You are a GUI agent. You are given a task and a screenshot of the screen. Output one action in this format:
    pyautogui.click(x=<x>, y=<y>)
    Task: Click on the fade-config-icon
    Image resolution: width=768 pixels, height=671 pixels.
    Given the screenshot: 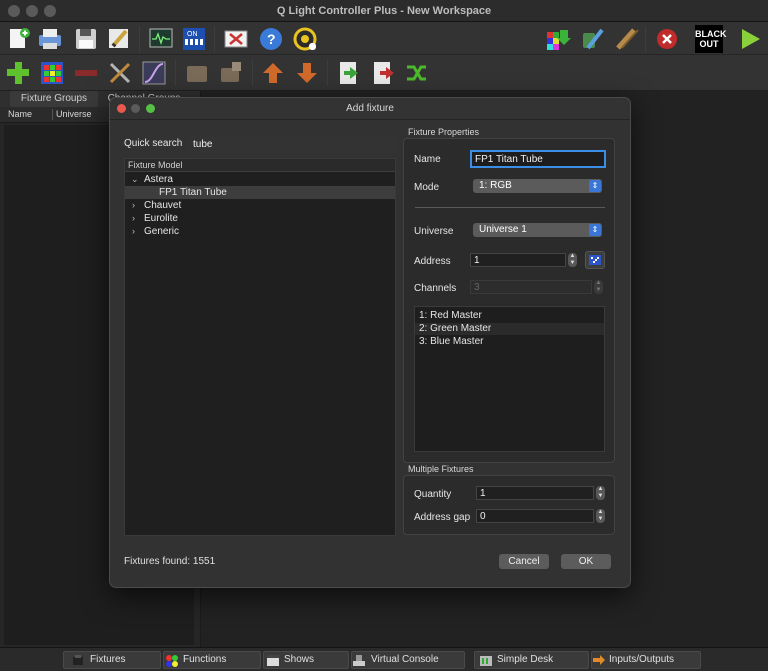 What is the action you would take?
    pyautogui.click(x=154, y=73)
    